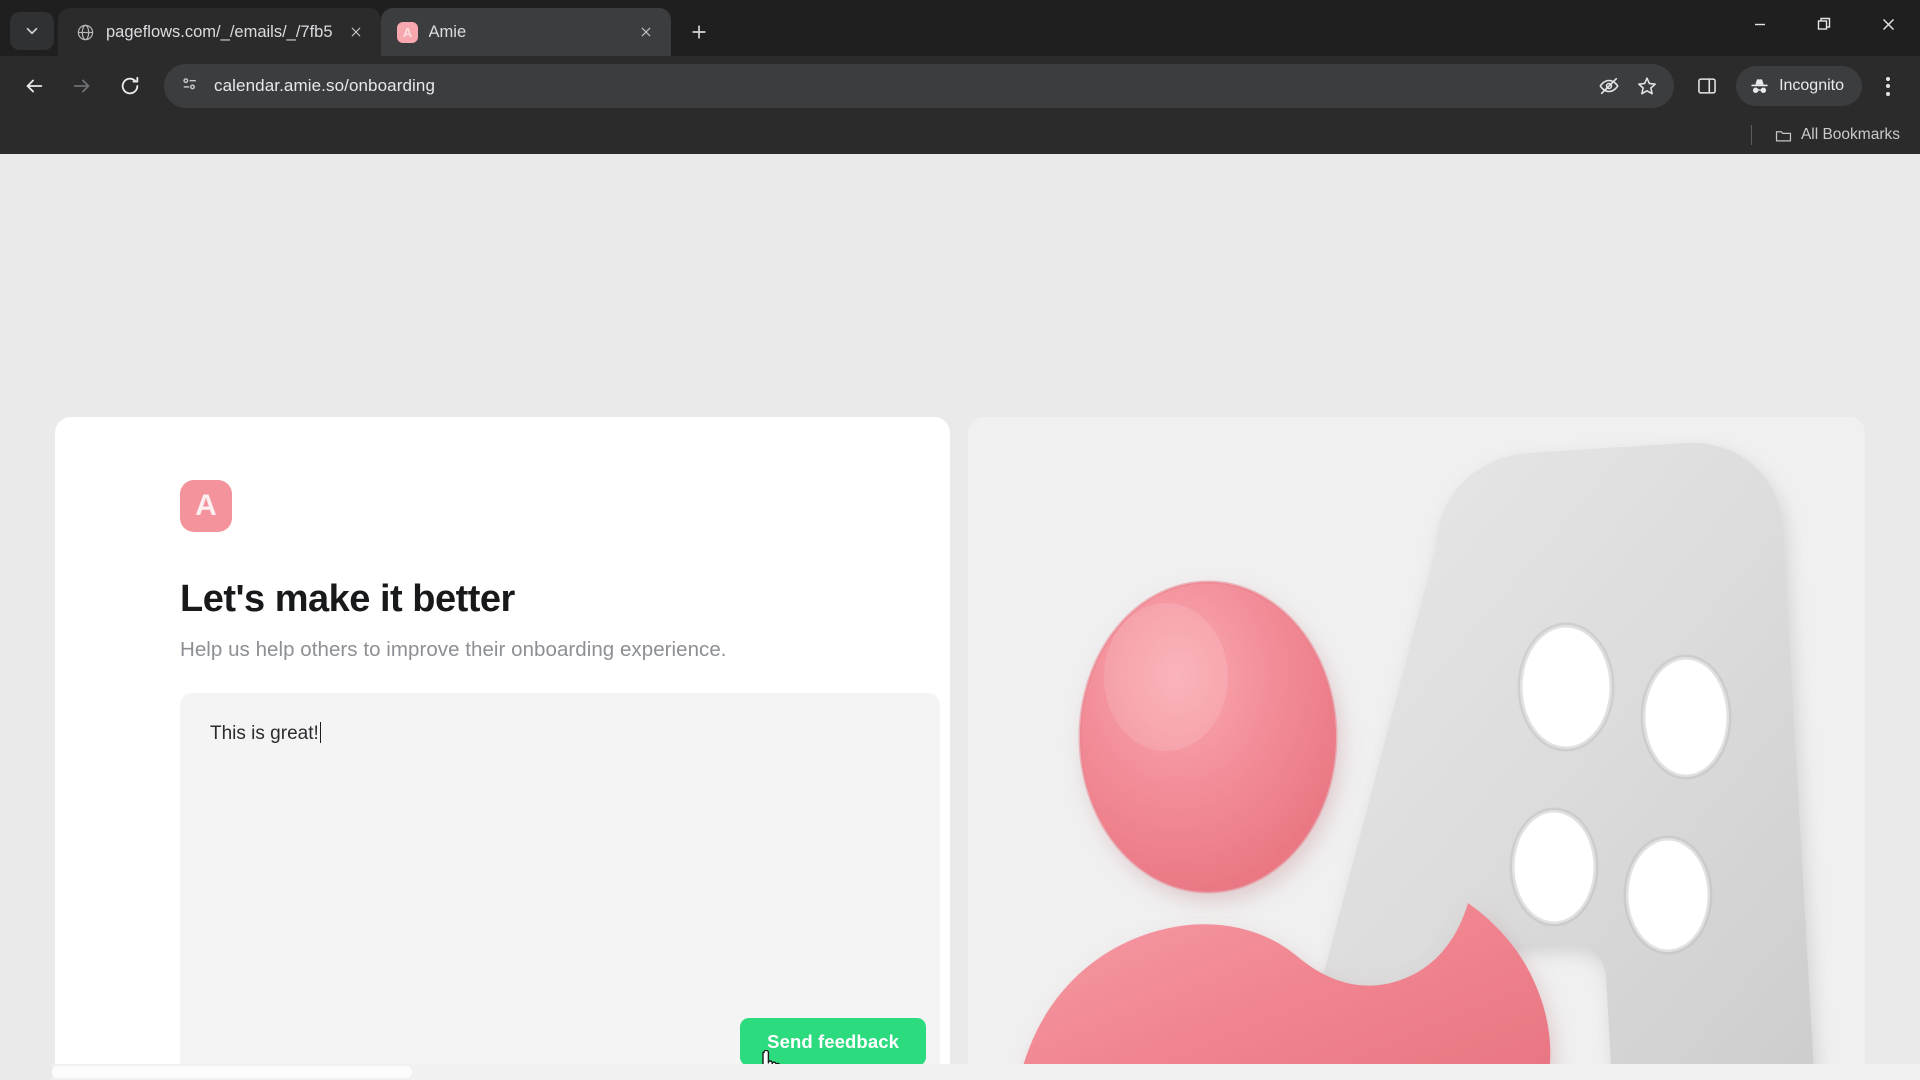 This screenshot has height=1080, width=1920. I want to click on close-window-button, so click(1888, 24).